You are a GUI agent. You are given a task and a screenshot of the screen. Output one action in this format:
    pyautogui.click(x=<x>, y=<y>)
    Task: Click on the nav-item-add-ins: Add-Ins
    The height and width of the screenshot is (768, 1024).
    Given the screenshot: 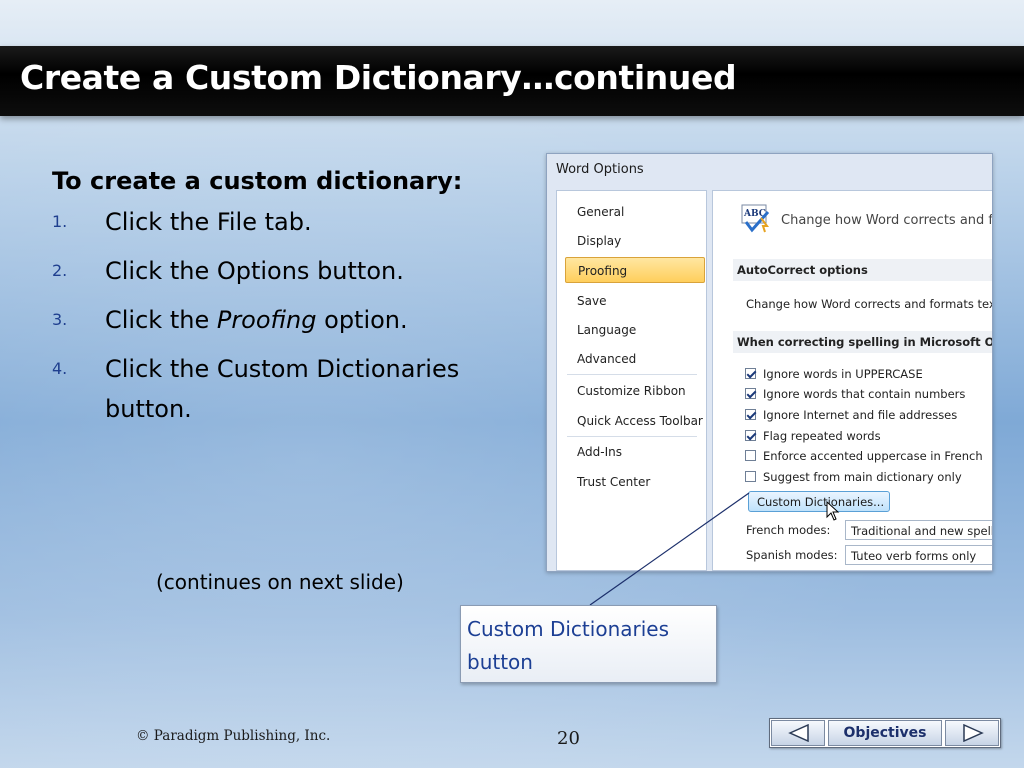 What is the action you would take?
    pyautogui.click(x=599, y=452)
    